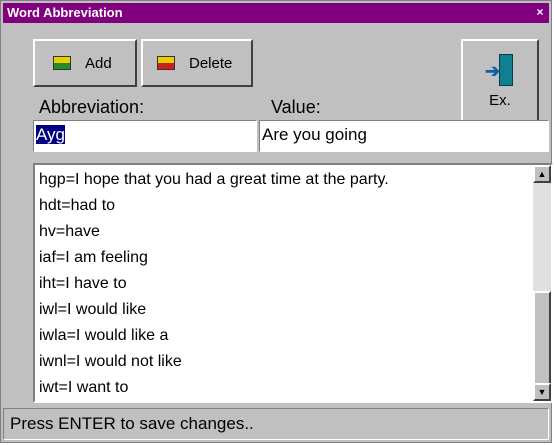 Image resolution: width=554 pixels, height=445 pixels. Describe the element at coordinates (404, 136) in the screenshot. I see `value-input: Are you going` at that location.